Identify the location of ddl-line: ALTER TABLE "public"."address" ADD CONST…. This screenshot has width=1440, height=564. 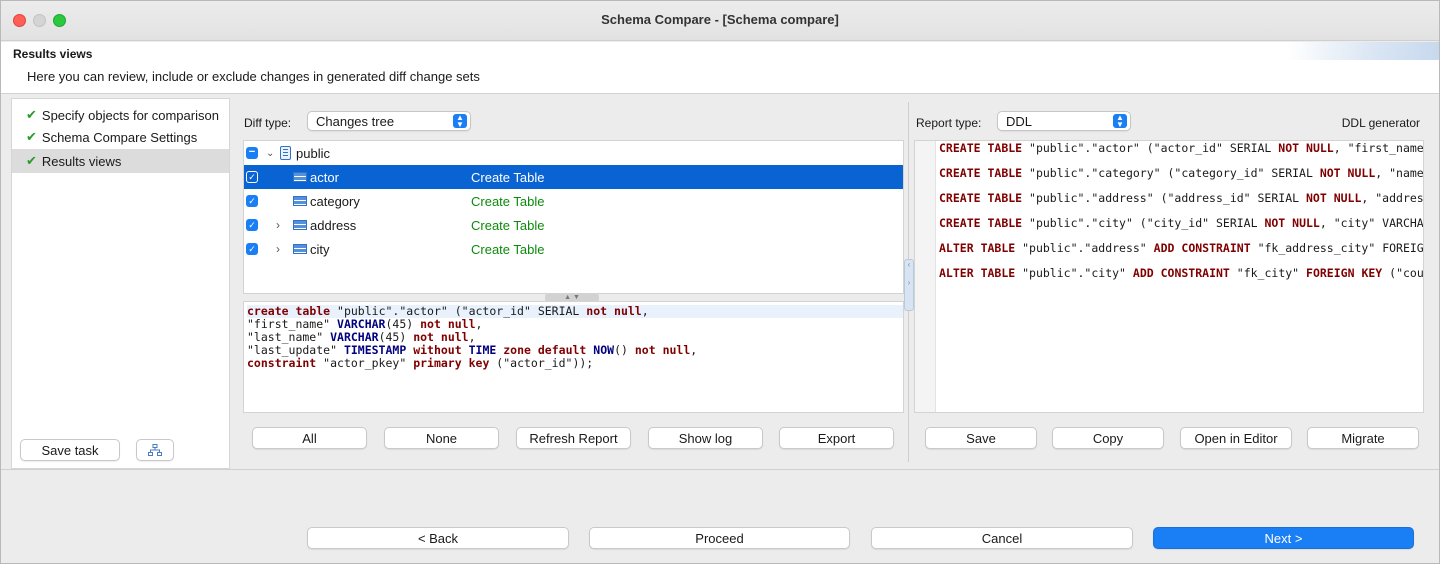
(1181, 248).